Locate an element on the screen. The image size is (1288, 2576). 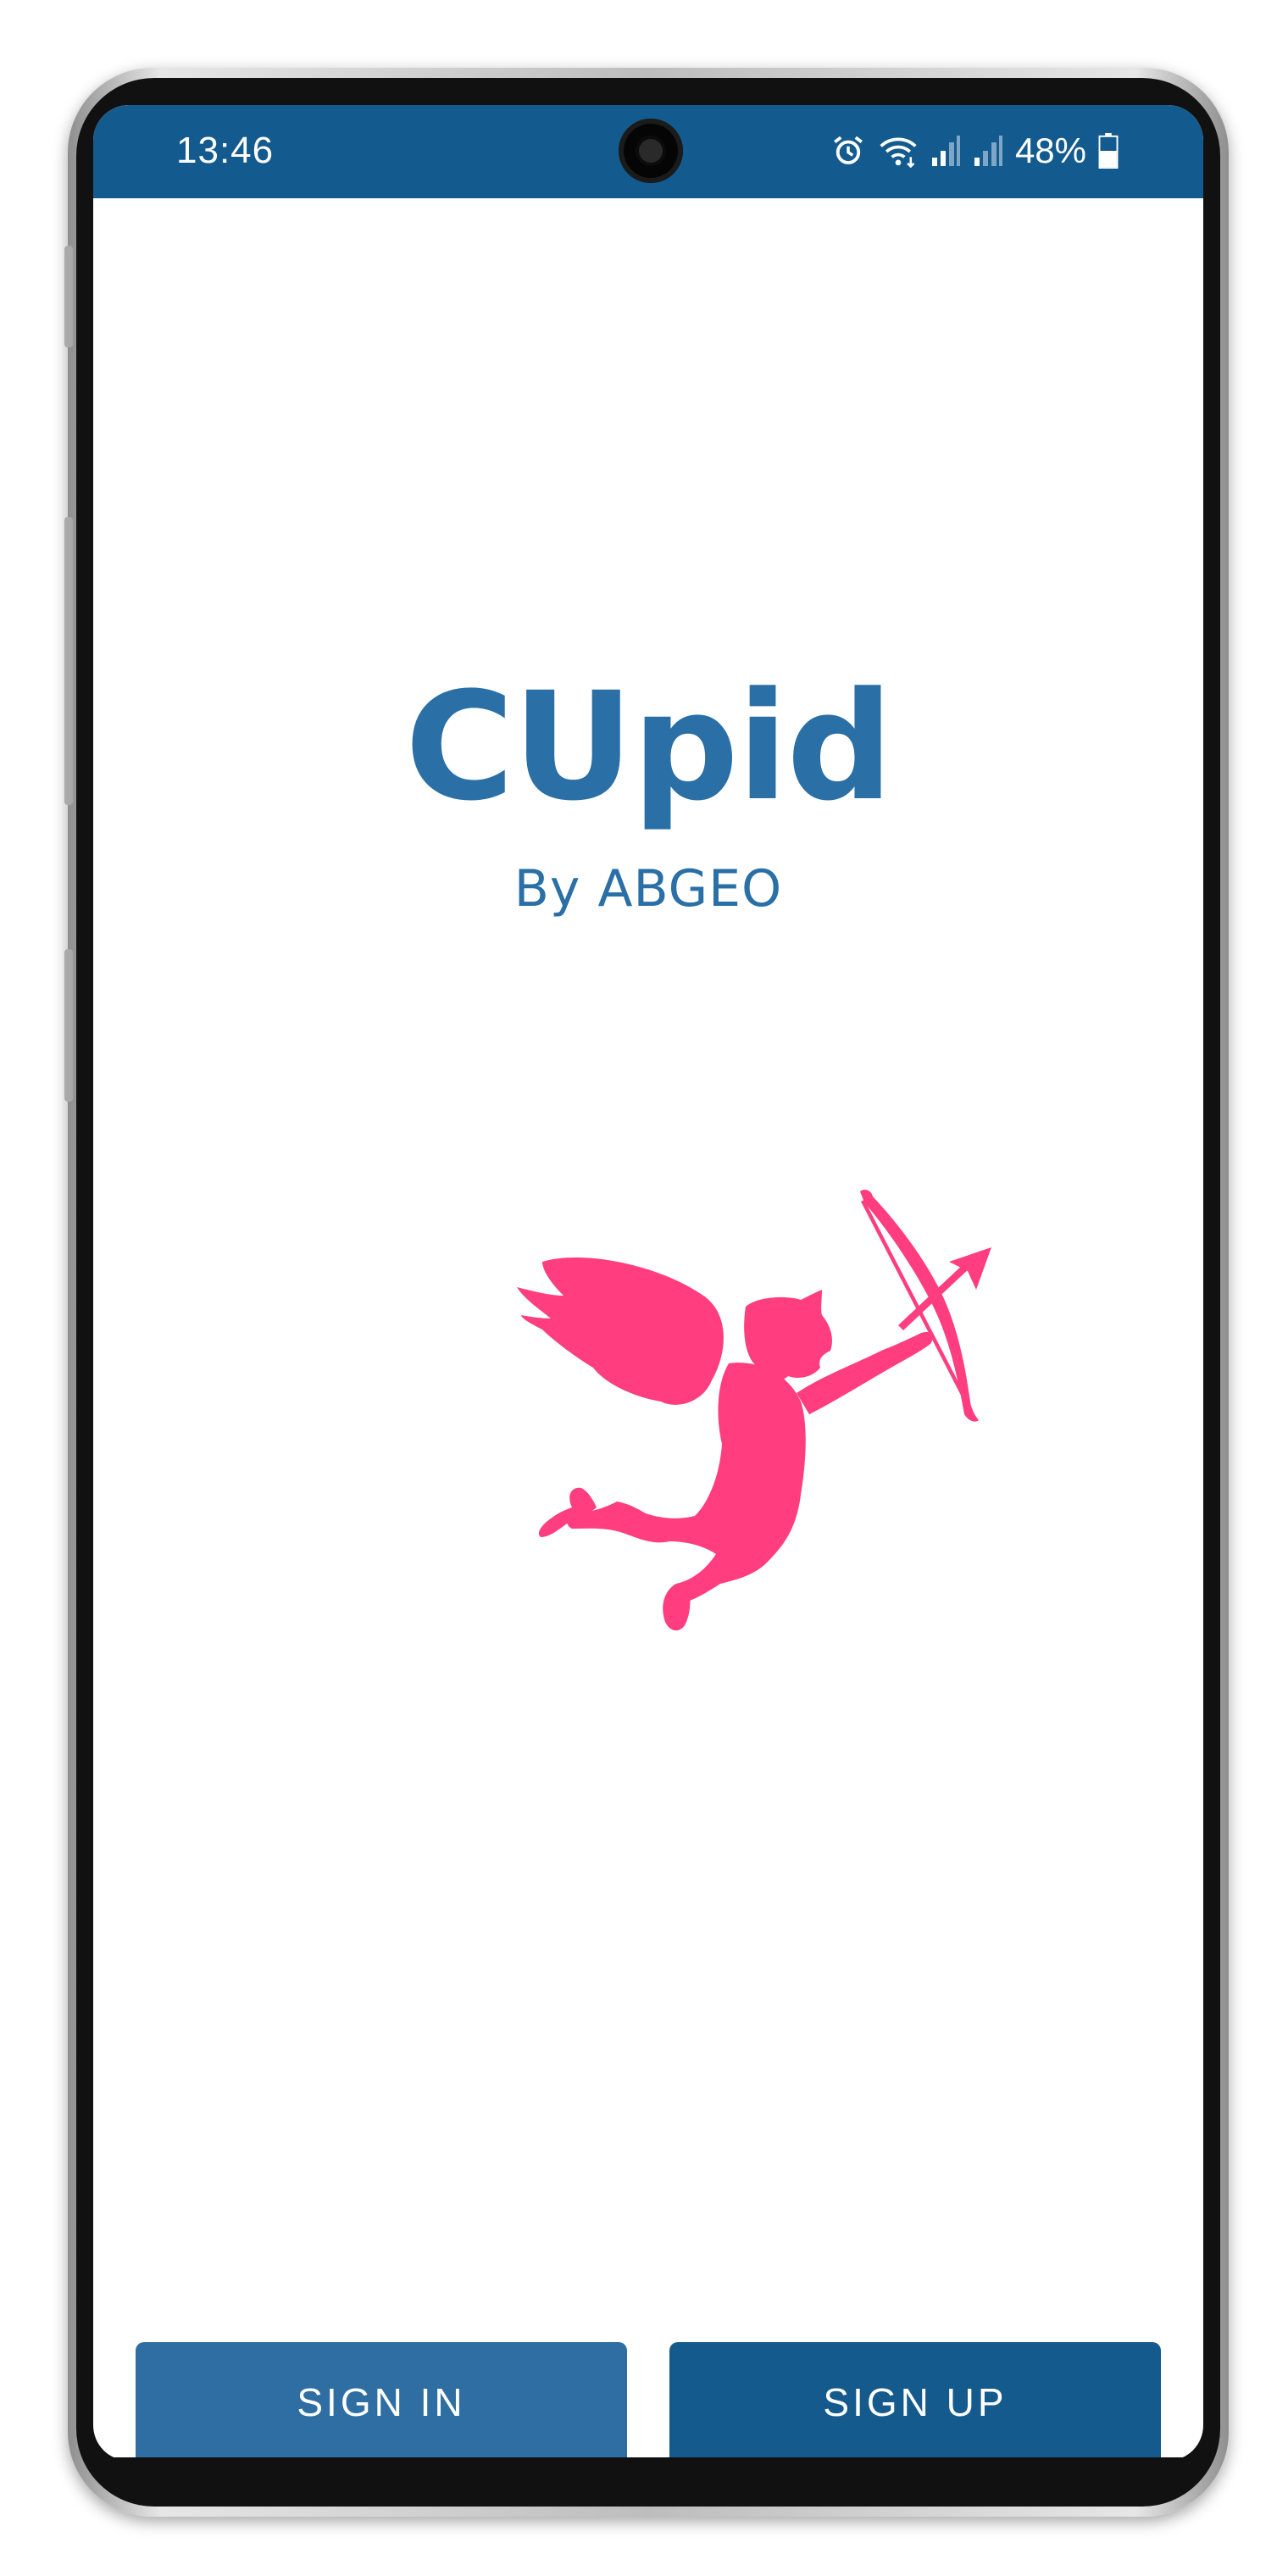
battery-percent: 48% is located at coordinates (1050, 150).